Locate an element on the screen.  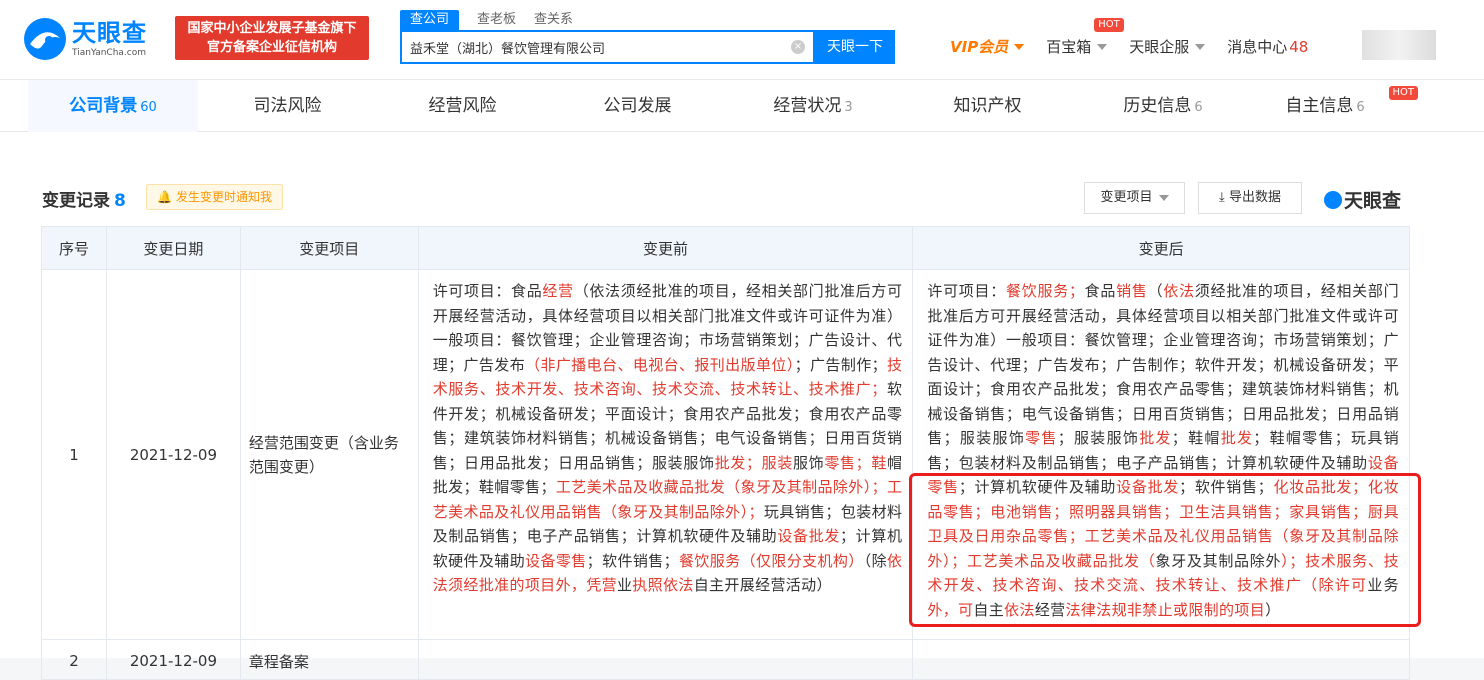
tab-operation-status: 经营状况 3 is located at coordinates (813, 106).